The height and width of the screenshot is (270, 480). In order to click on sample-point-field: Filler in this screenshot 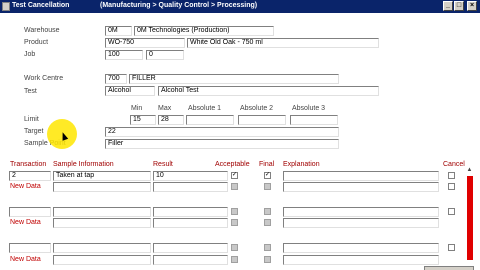, I will do `click(222, 144)`.